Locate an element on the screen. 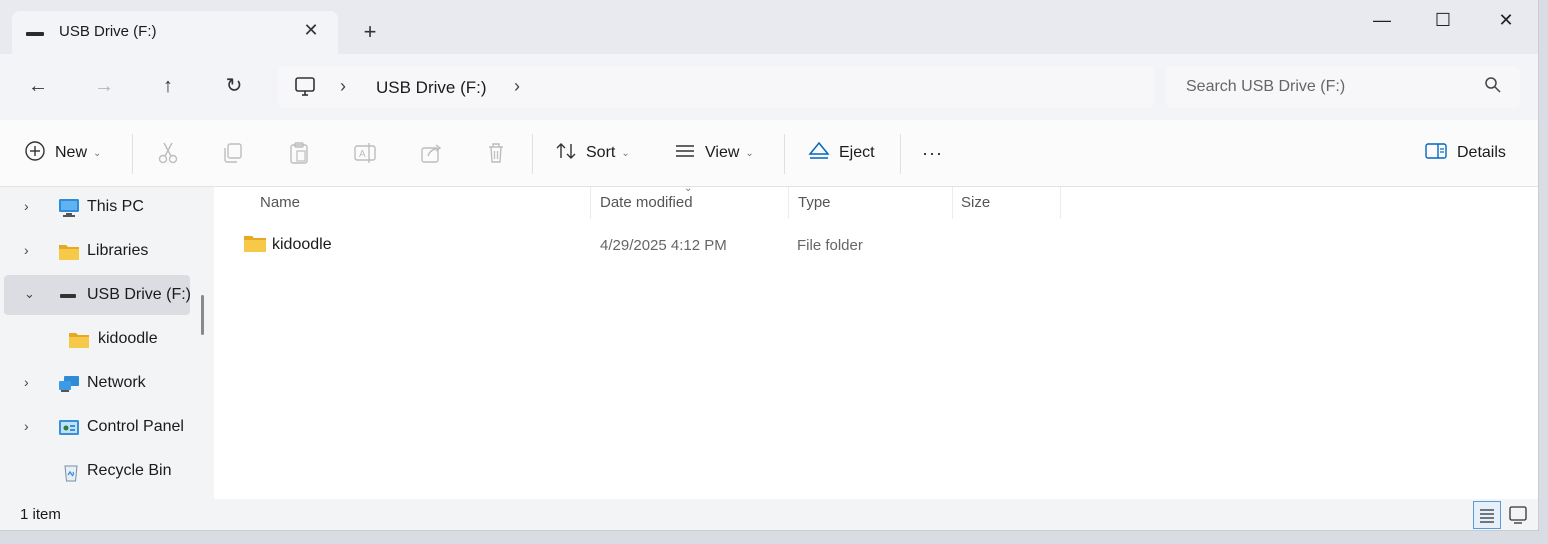  close-window-button: ✕ is located at coordinates (1506, 20).